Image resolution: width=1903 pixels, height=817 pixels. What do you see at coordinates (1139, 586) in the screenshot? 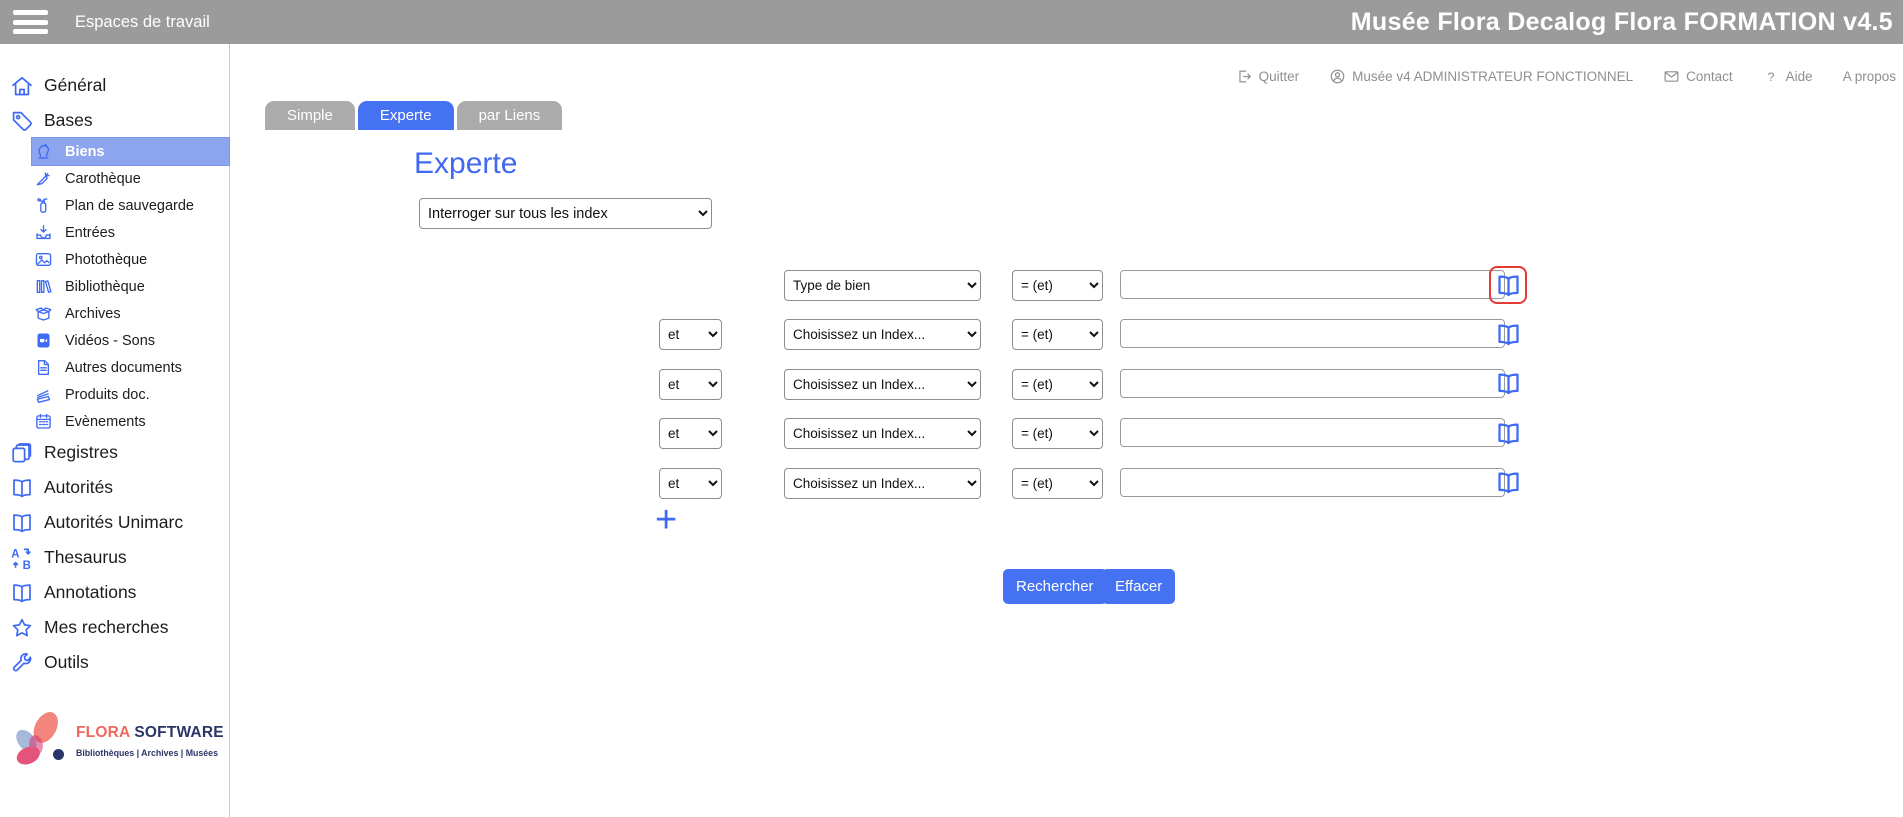
I see `clear-button: Effacer` at bounding box center [1139, 586].